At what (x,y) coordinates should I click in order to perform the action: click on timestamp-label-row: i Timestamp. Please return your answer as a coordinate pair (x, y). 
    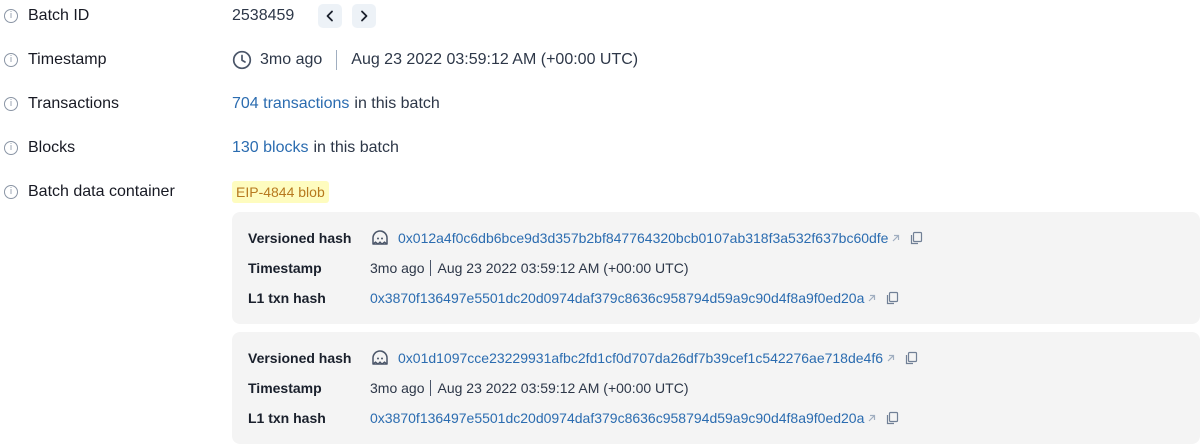
    Looking at the image, I should click on (115, 60).